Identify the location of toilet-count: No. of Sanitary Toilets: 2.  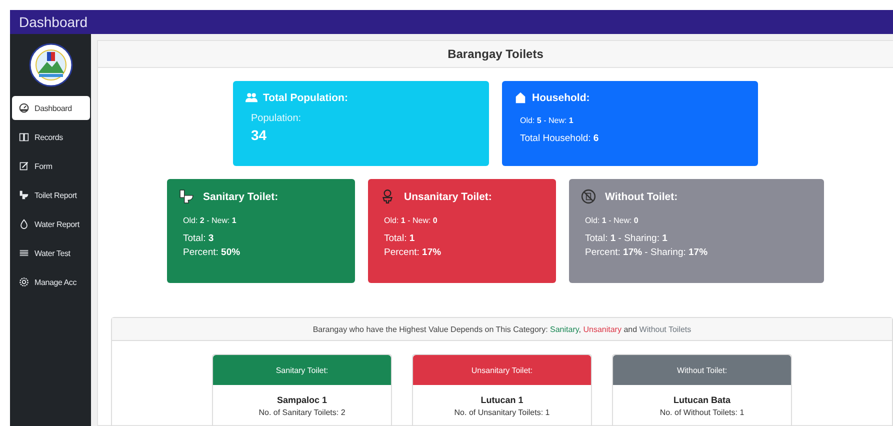
(302, 412).